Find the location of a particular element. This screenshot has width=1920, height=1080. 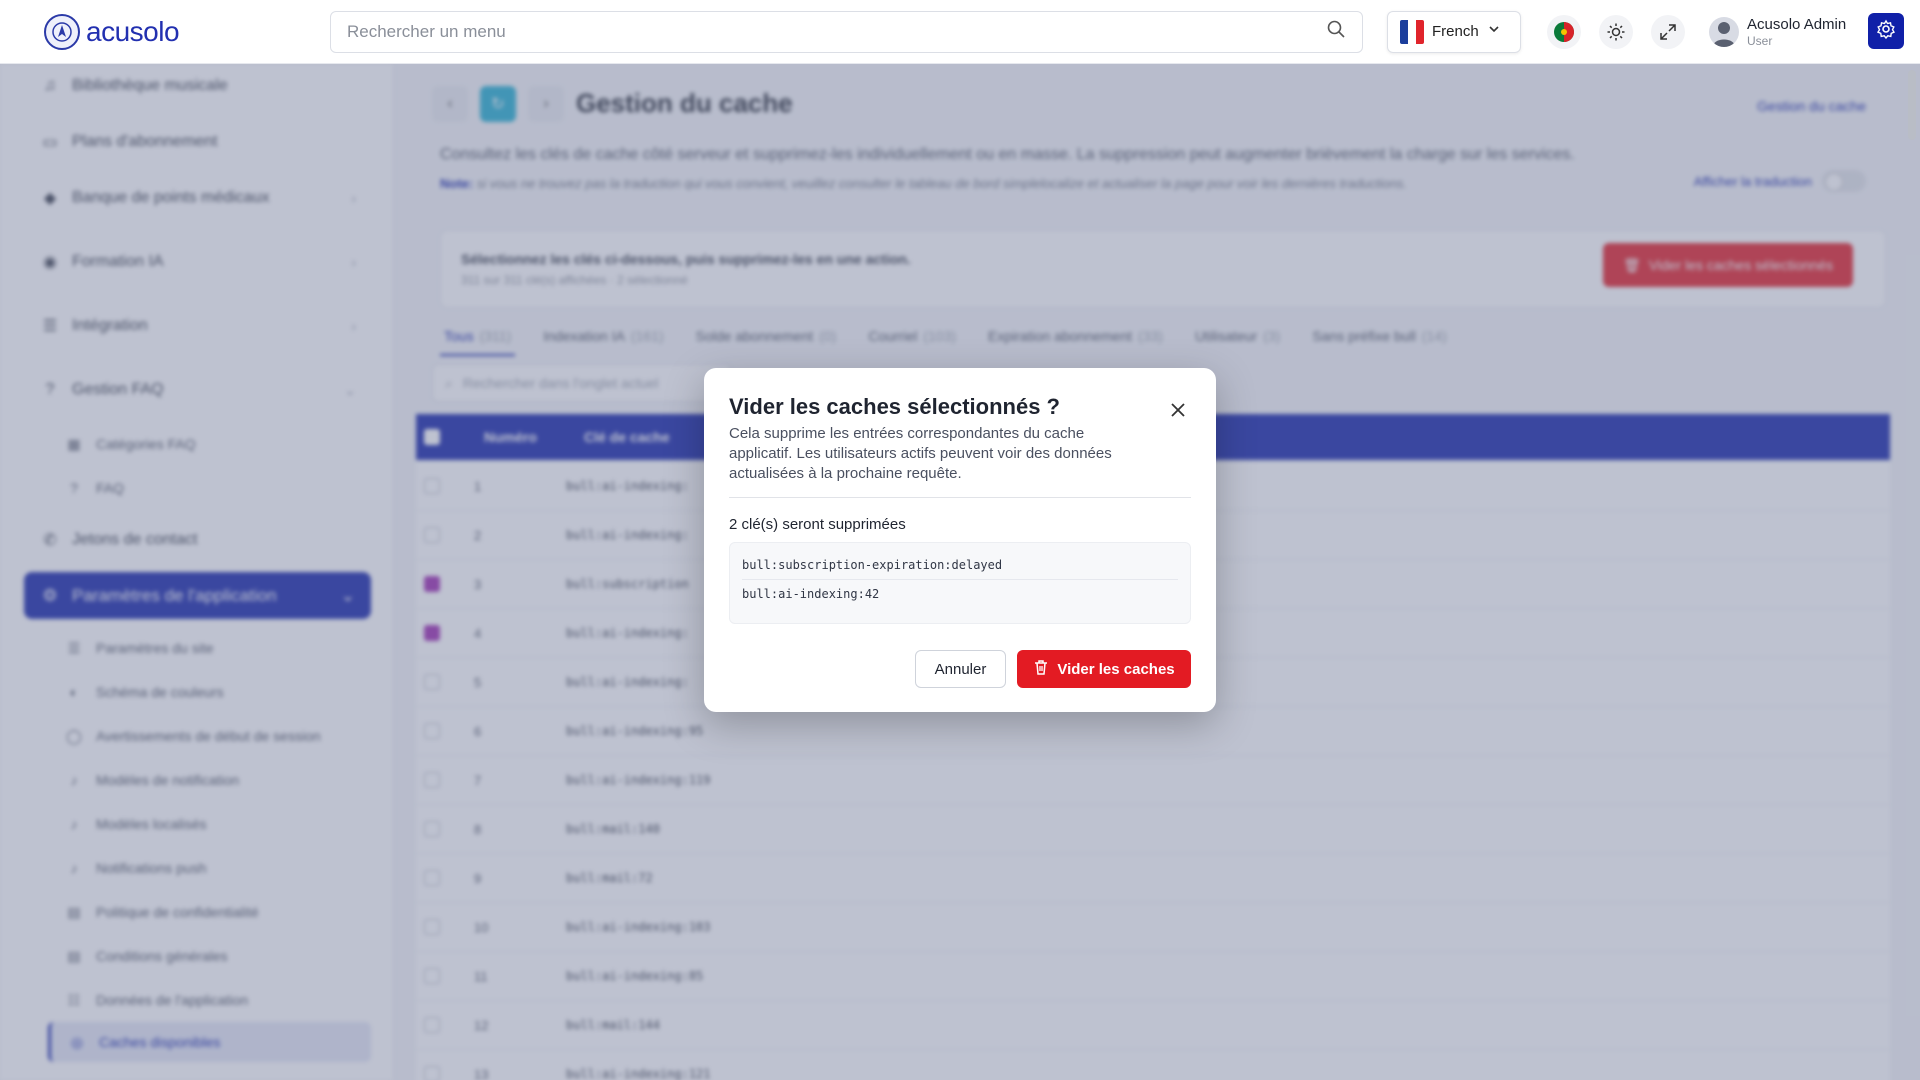

user-menu: Acusolo Admin User is located at coordinates (1777, 32).